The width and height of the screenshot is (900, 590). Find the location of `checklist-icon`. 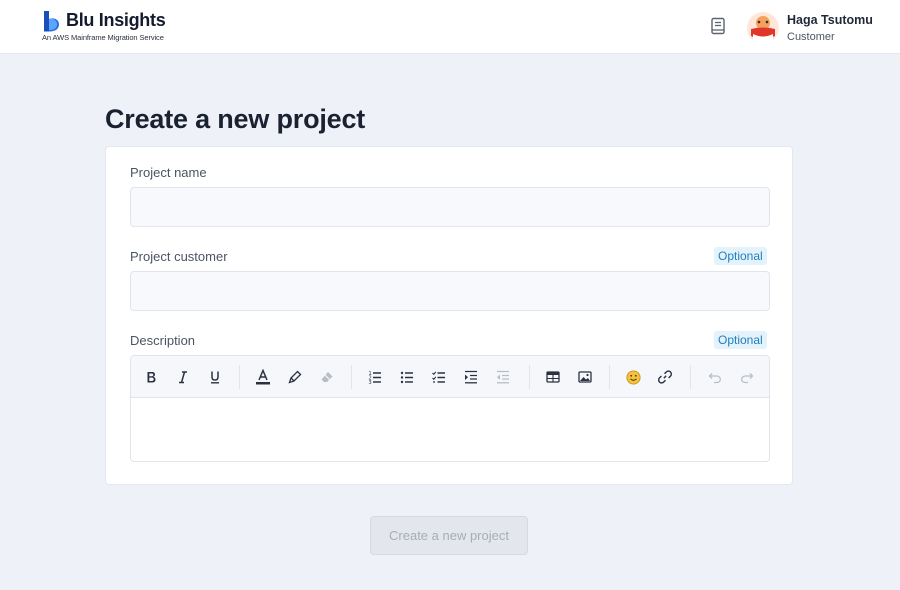

checklist-icon is located at coordinates (439, 377).